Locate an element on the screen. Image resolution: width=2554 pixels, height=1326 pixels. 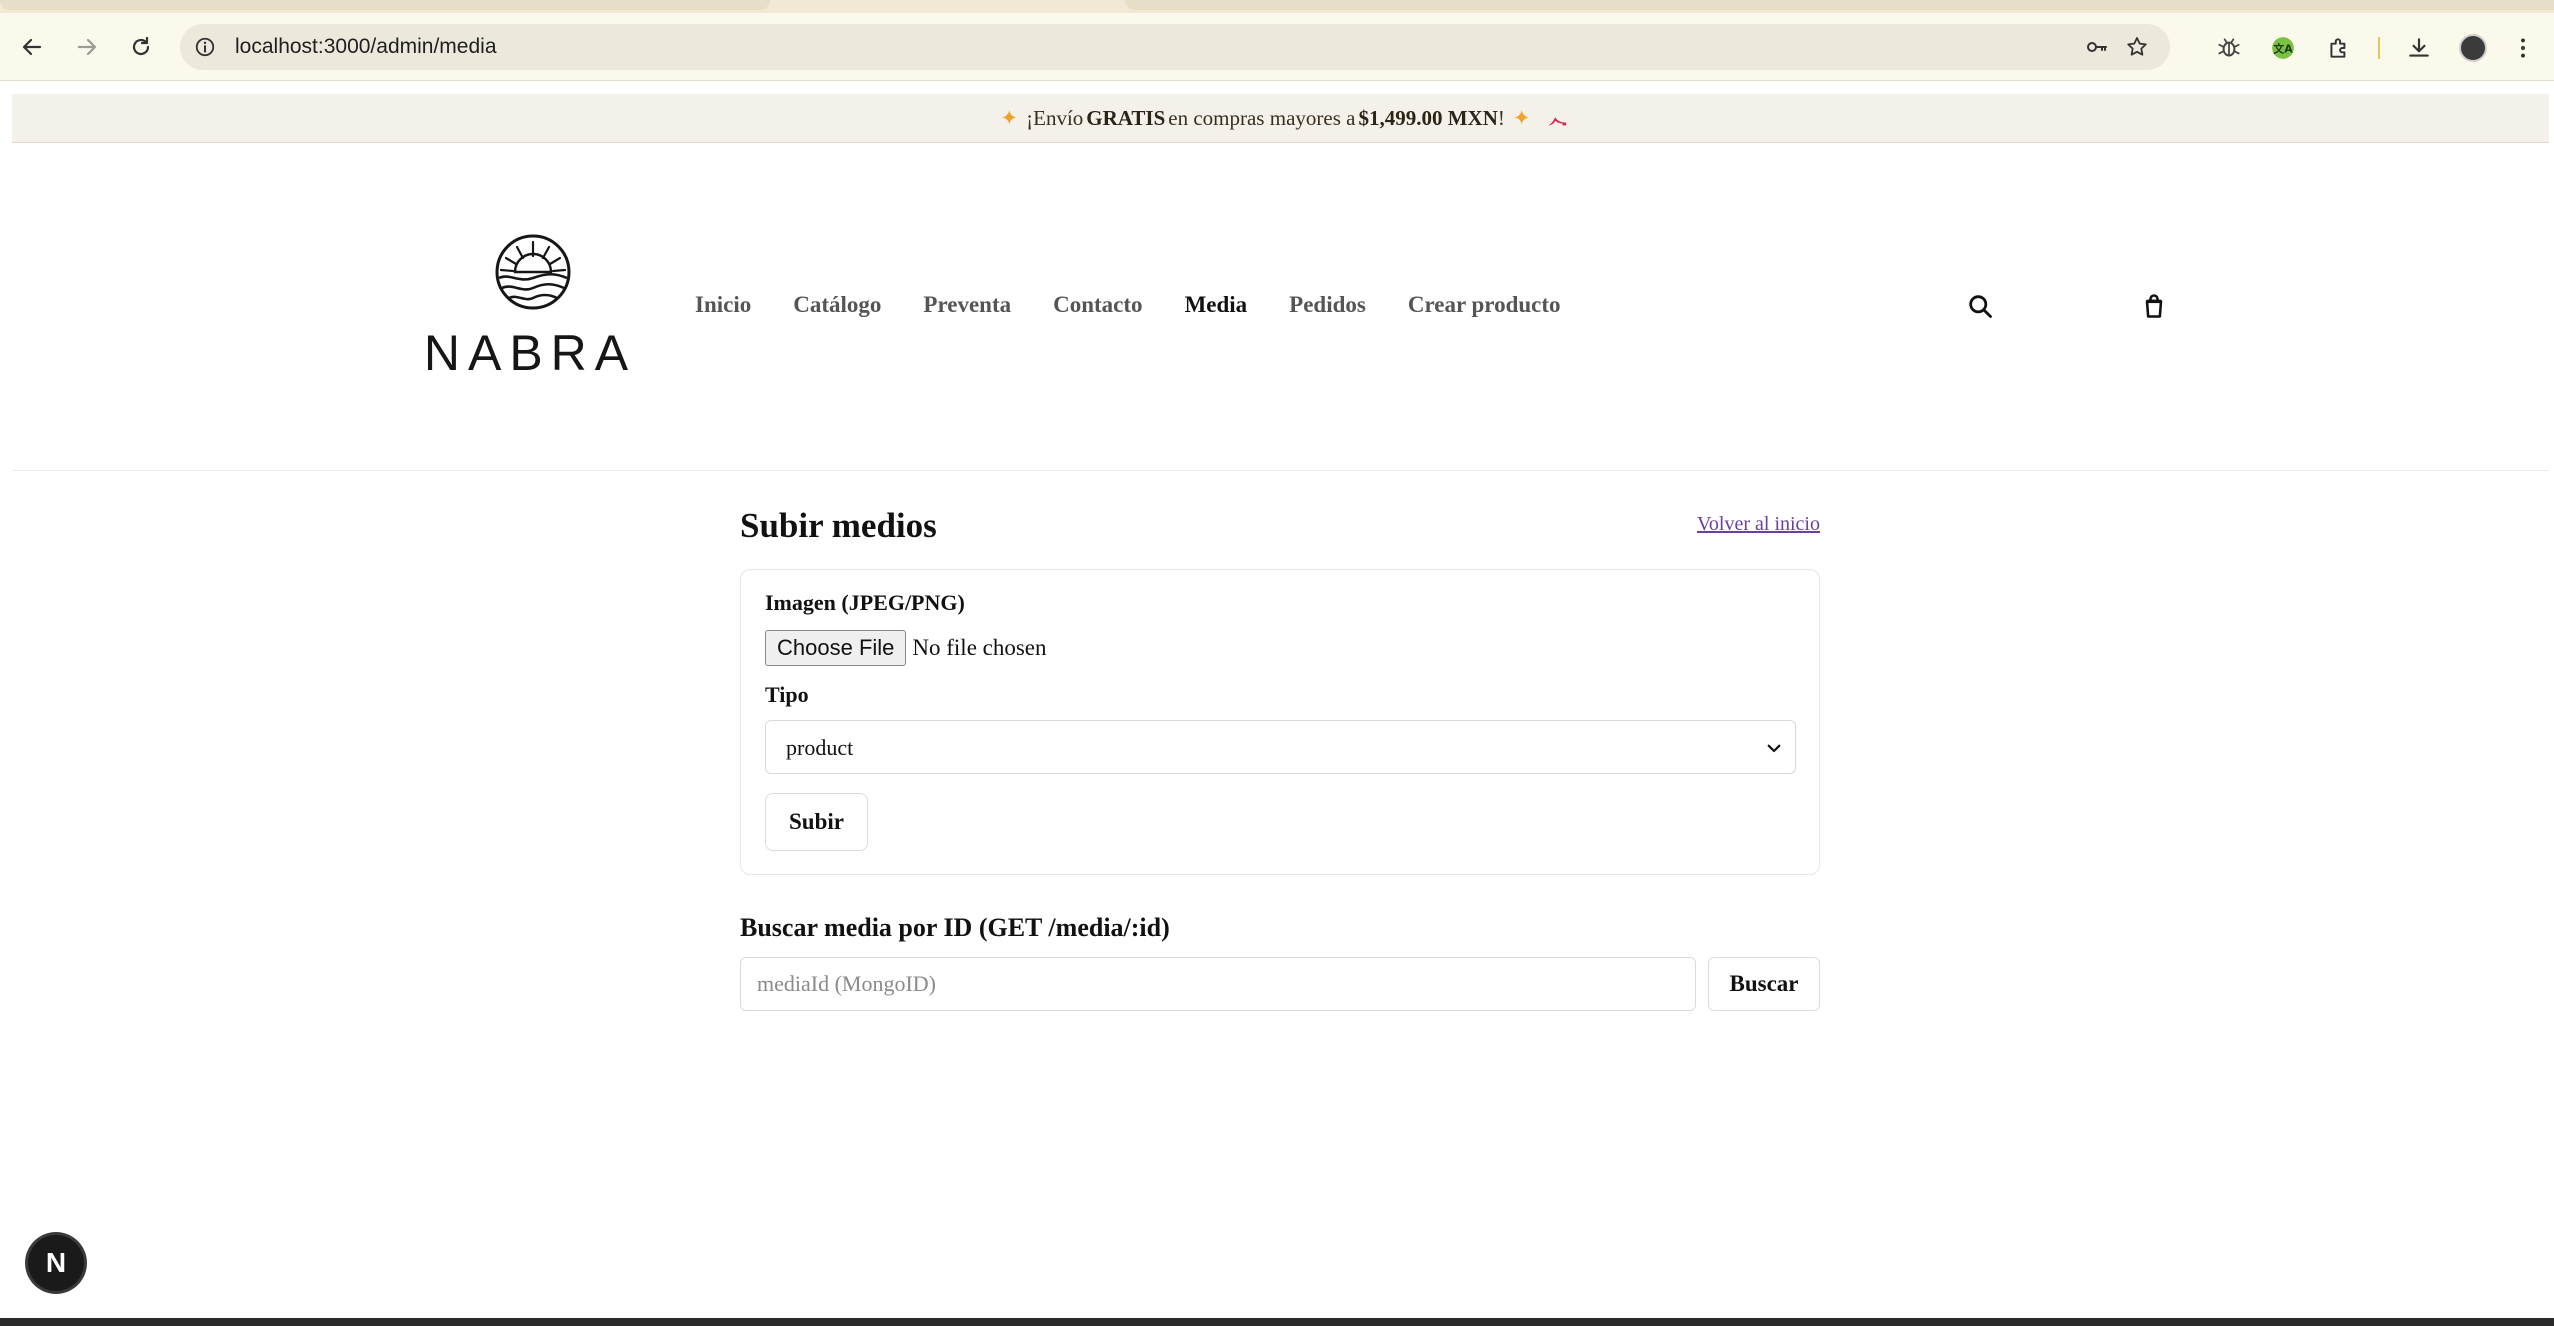
bookmark-star-icon is located at coordinates (2137, 47).